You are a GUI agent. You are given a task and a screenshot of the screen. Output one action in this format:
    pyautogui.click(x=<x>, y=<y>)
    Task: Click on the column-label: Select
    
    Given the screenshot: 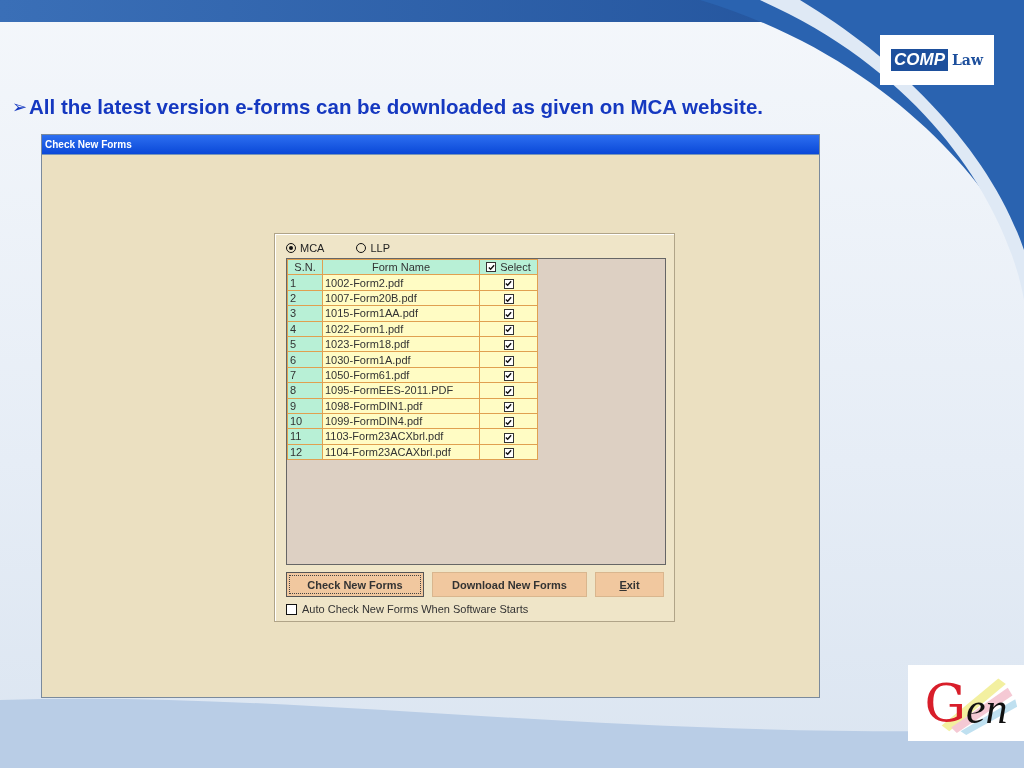 What is the action you would take?
    pyautogui.click(x=515, y=267)
    